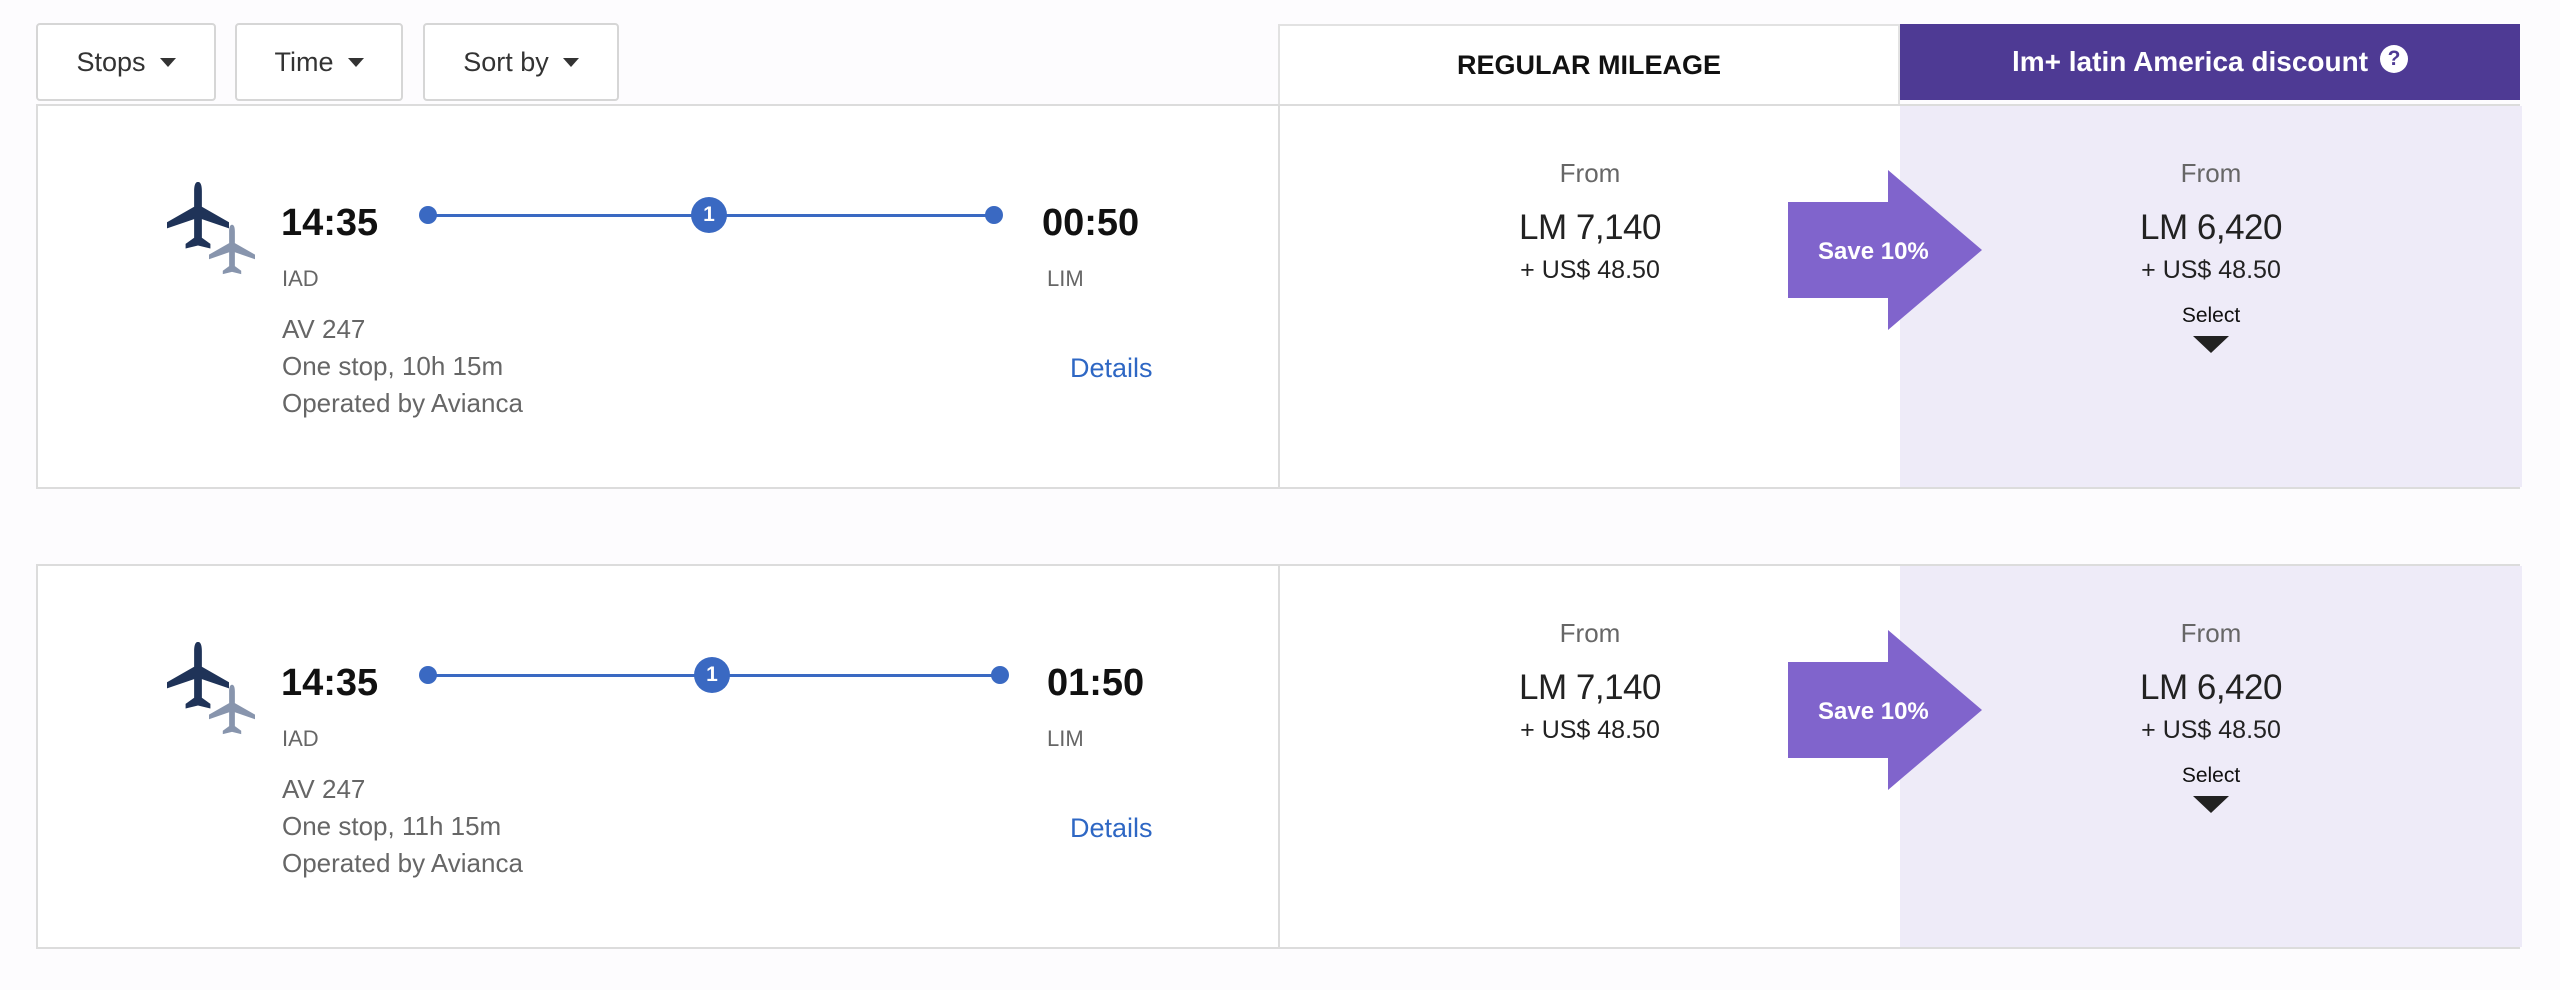 Image resolution: width=2560 pixels, height=990 pixels. Describe the element at coordinates (393, 366) in the screenshot. I see `flight-duration: One stop, 10h 15m` at that location.